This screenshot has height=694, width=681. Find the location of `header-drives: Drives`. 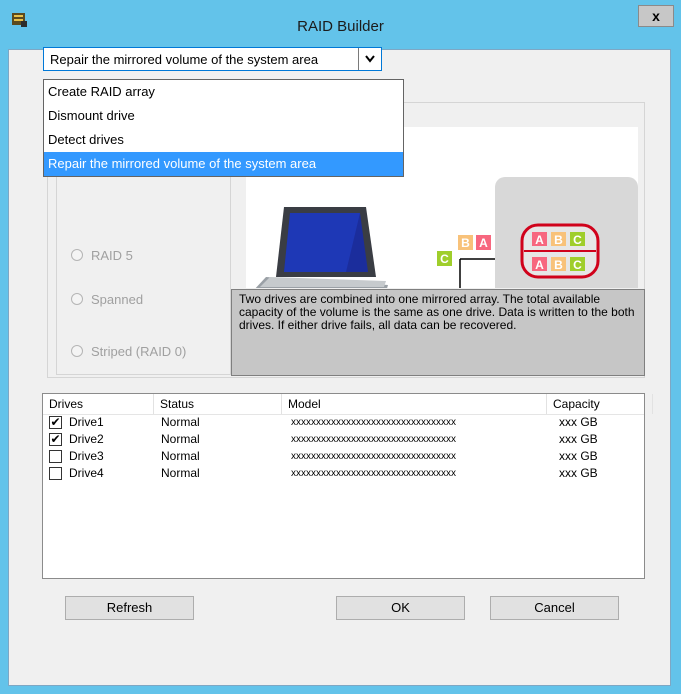

header-drives: Drives is located at coordinates (98, 404).